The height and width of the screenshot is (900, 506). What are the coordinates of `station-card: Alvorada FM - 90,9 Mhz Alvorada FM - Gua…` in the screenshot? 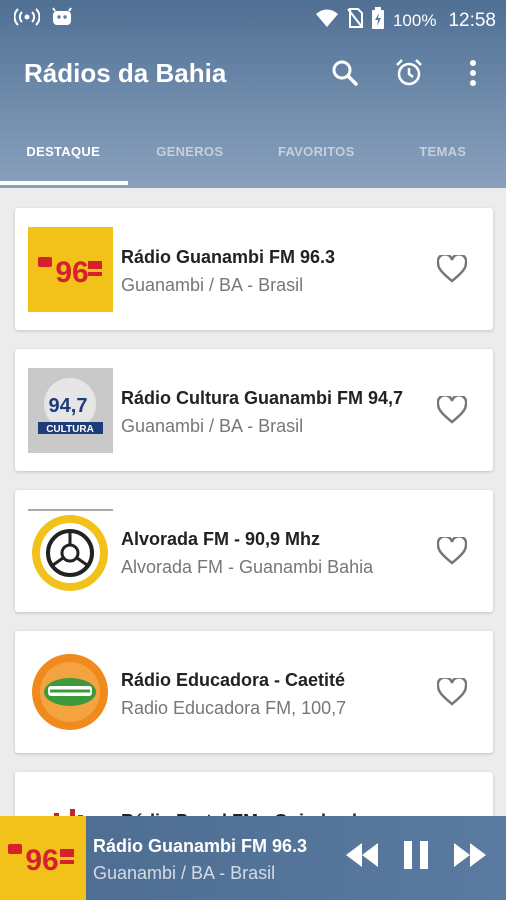 It's located at (254, 551).